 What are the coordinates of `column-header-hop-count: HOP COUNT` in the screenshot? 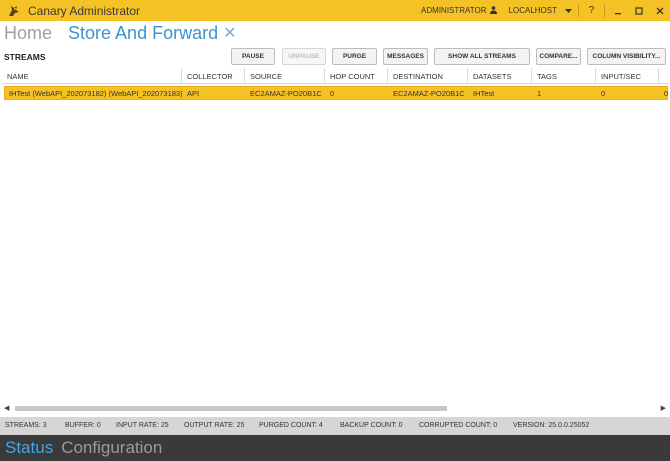 It's located at (356, 76).